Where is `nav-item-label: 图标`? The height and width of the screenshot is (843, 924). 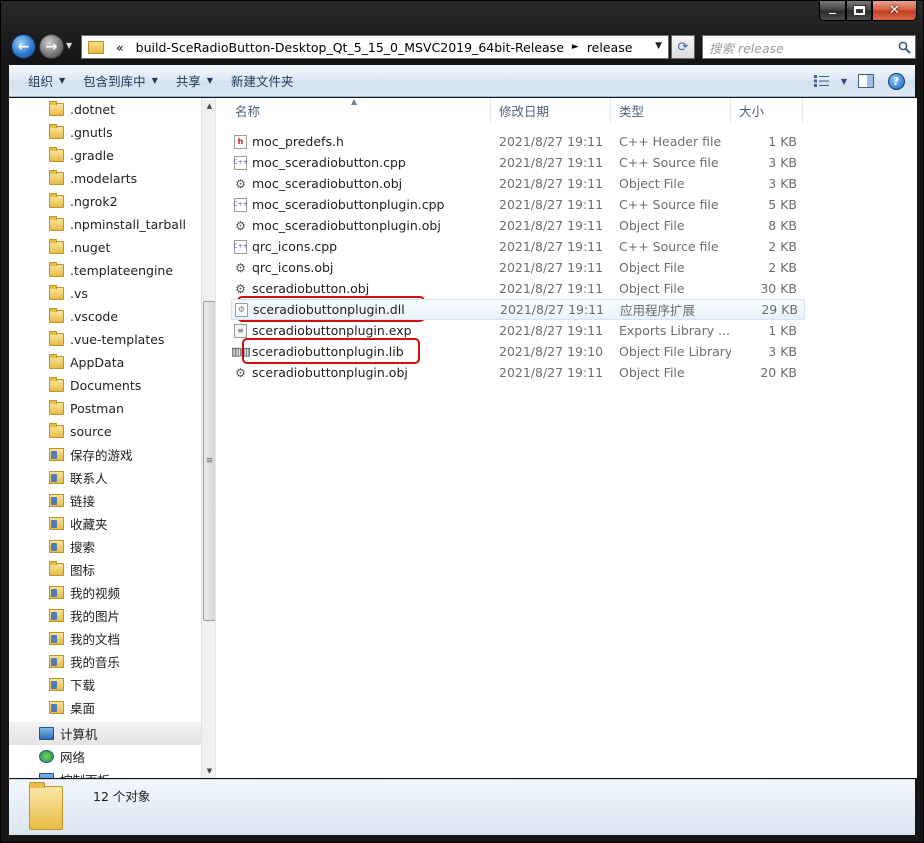 nav-item-label: 图标 is located at coordinates (83, 570).